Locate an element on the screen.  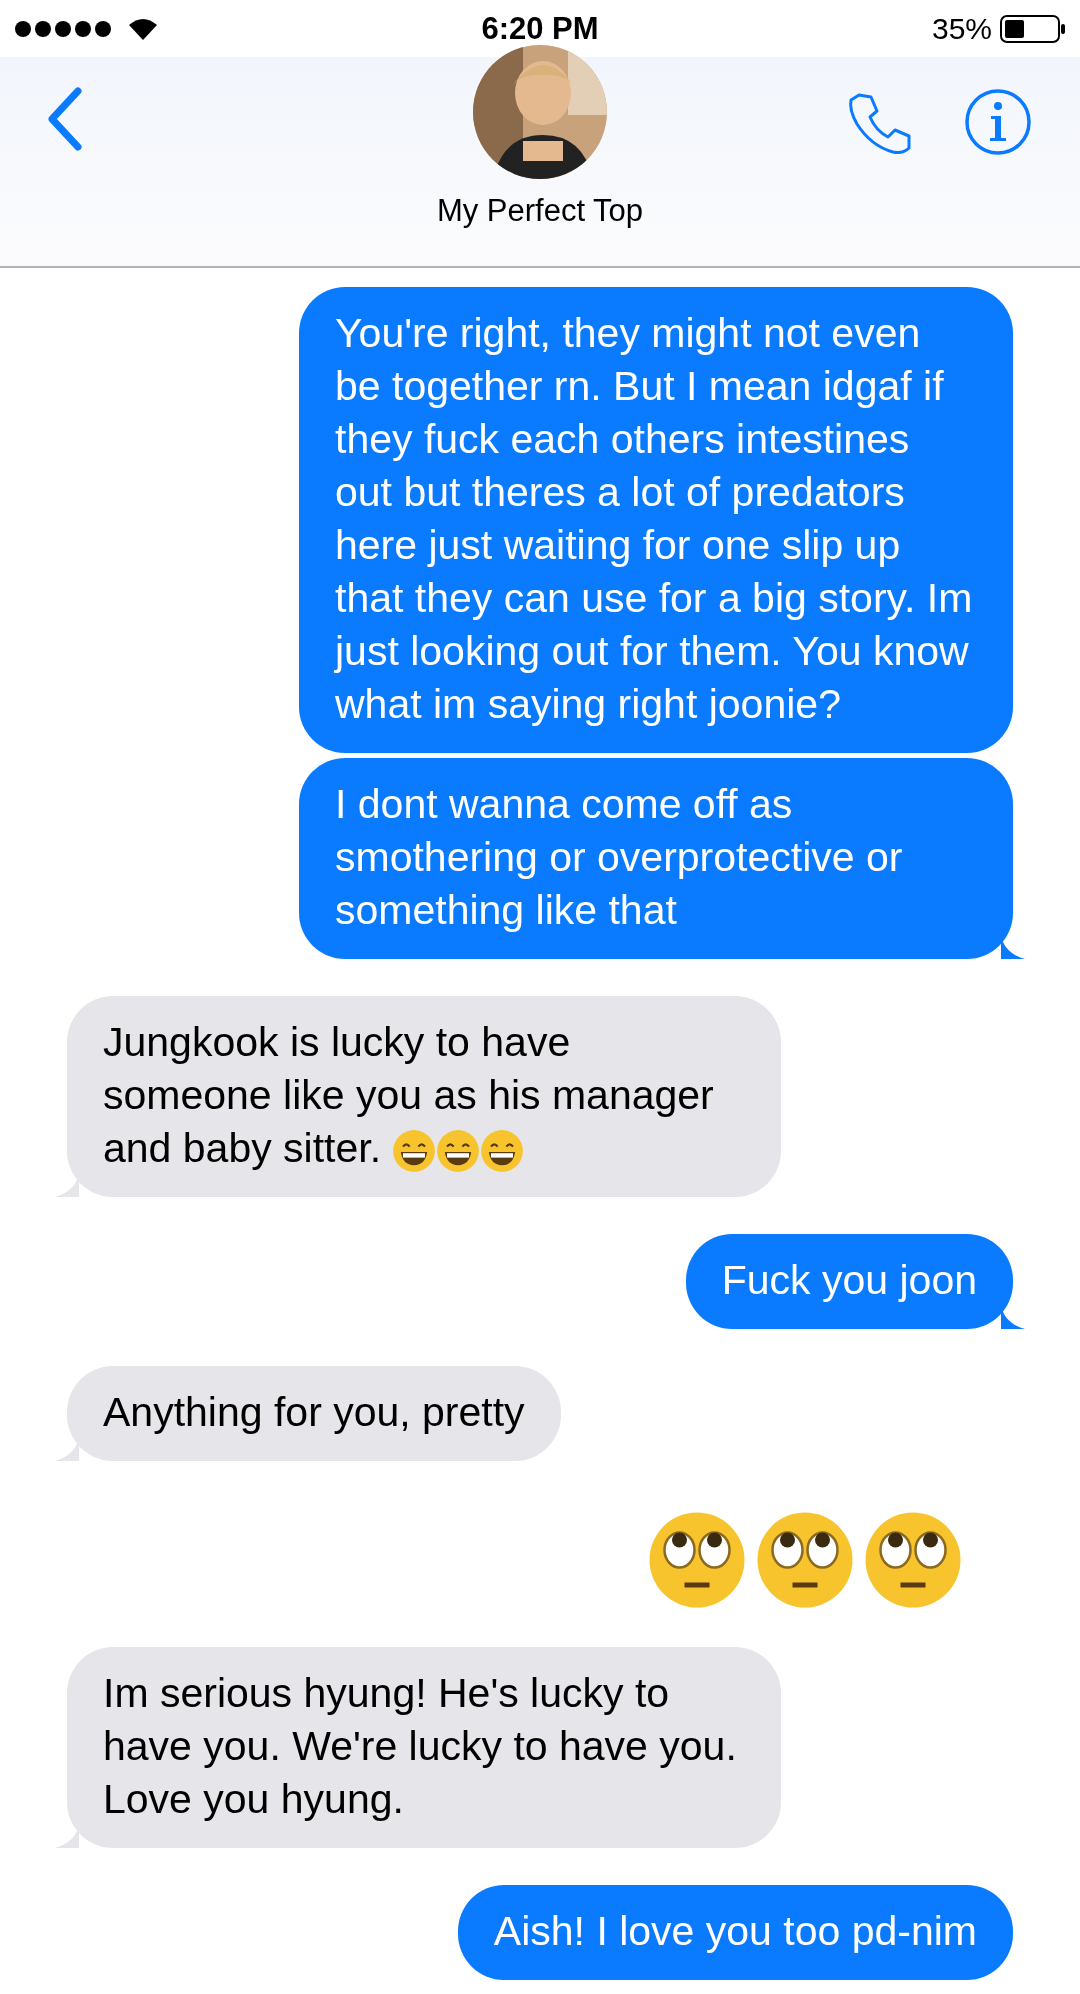
info-icon is located at coordinates (998, 122).